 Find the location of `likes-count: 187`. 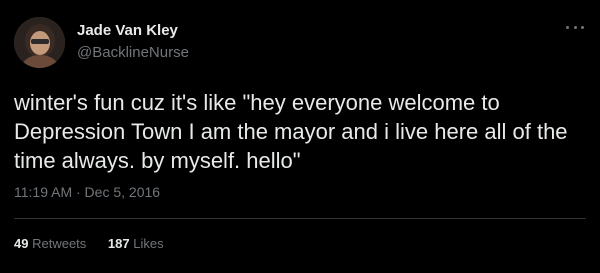

likes-count: 187 is located at coordinates (118, 243).